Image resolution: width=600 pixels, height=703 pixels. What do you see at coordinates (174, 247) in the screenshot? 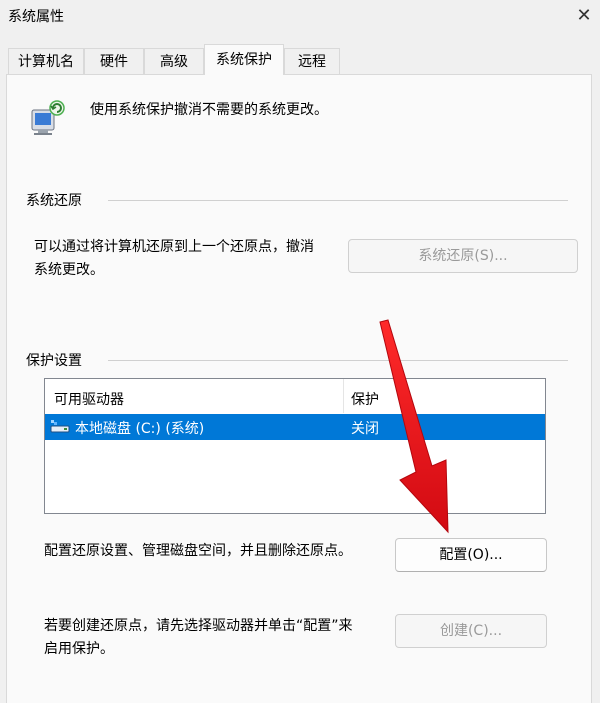
I see `restore-description-line1: 可以通过将计算机还原到上一个还原点，撤消` at bounding box center [174, 247].